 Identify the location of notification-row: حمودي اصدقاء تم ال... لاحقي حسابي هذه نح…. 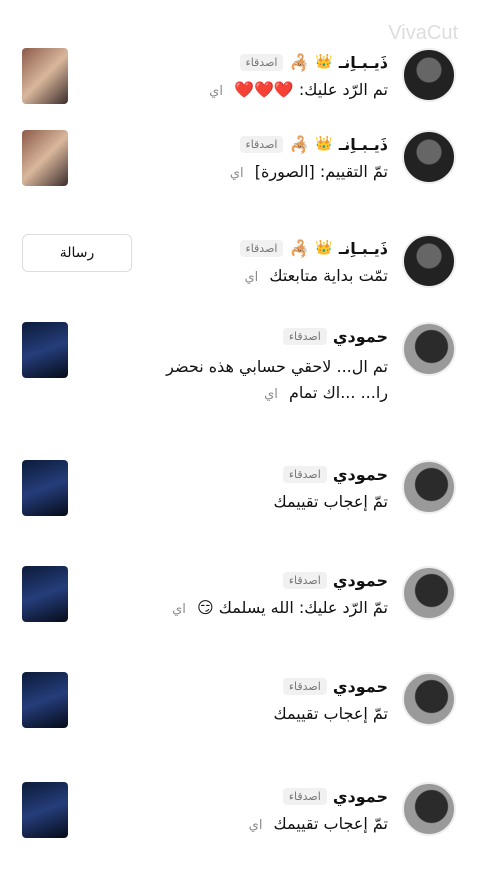
(240, 372).